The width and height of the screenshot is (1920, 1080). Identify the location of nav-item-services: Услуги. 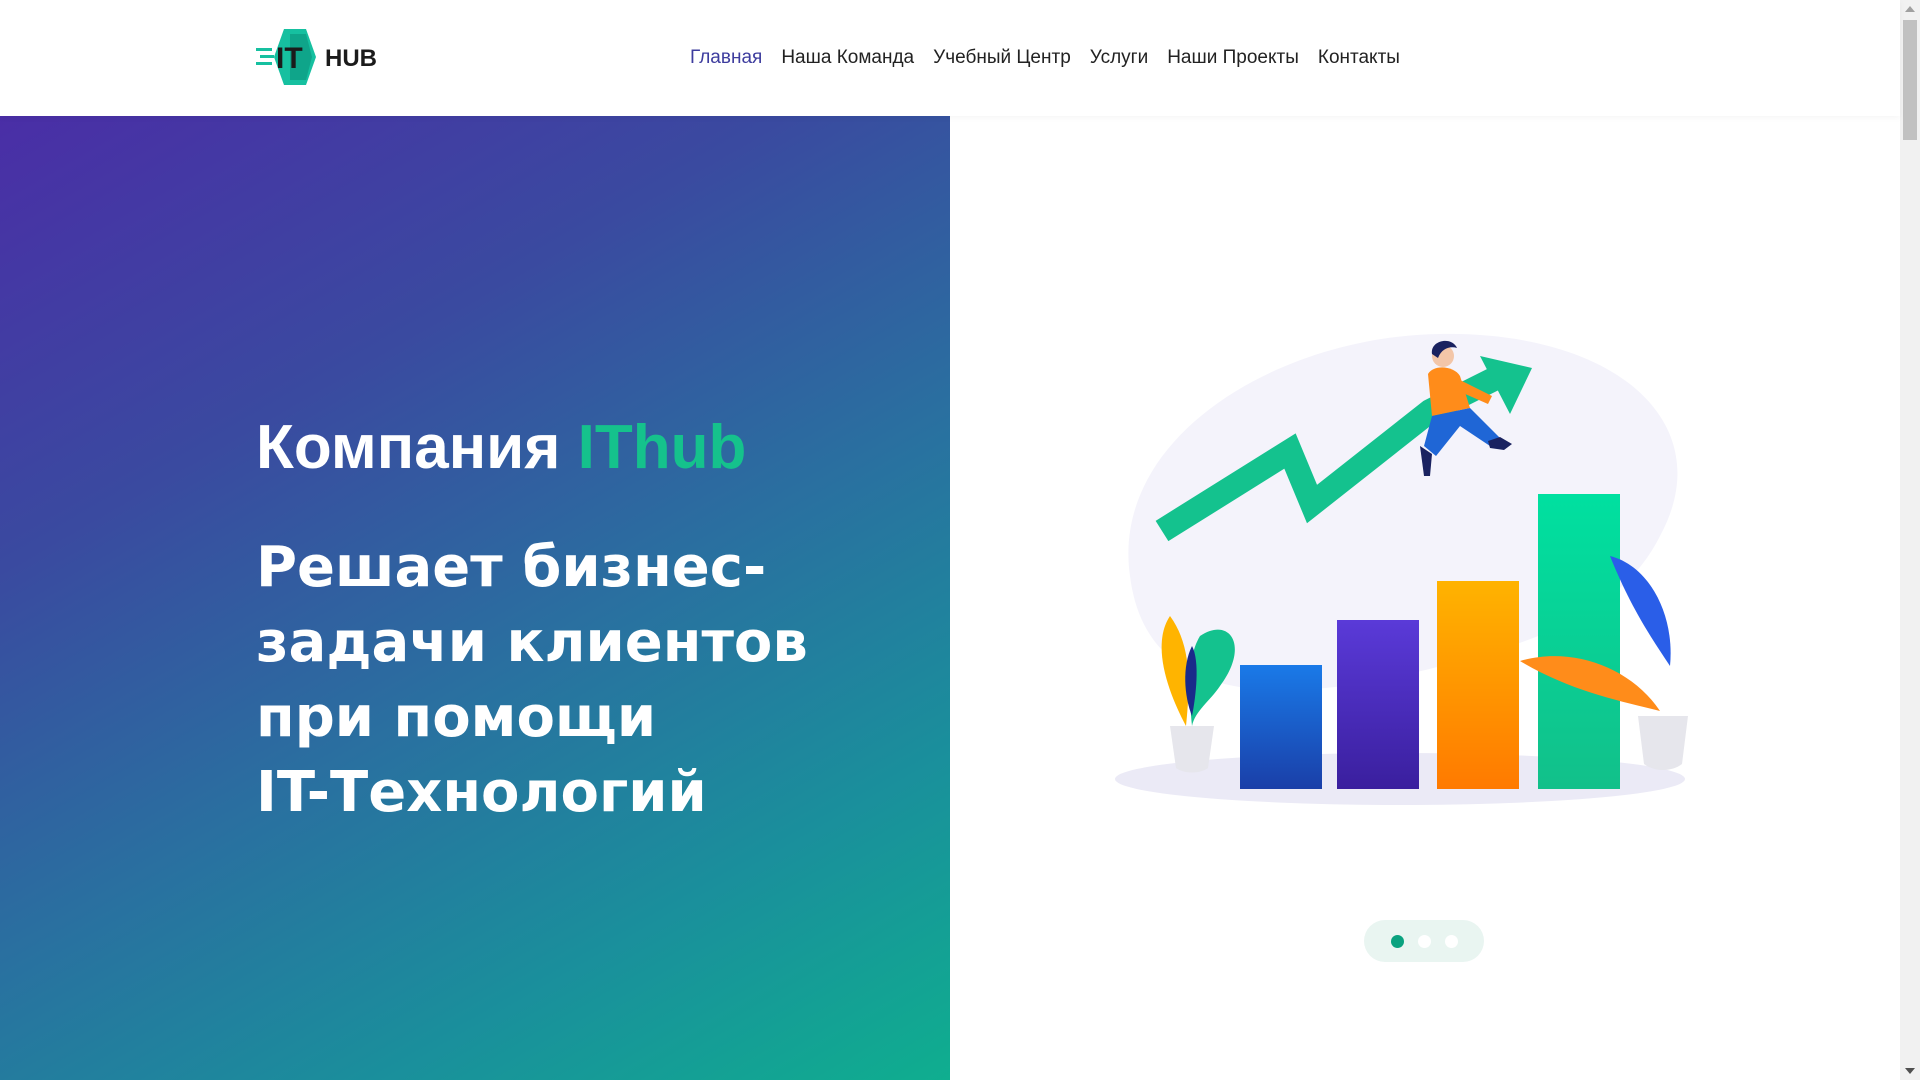
(1119, 58).